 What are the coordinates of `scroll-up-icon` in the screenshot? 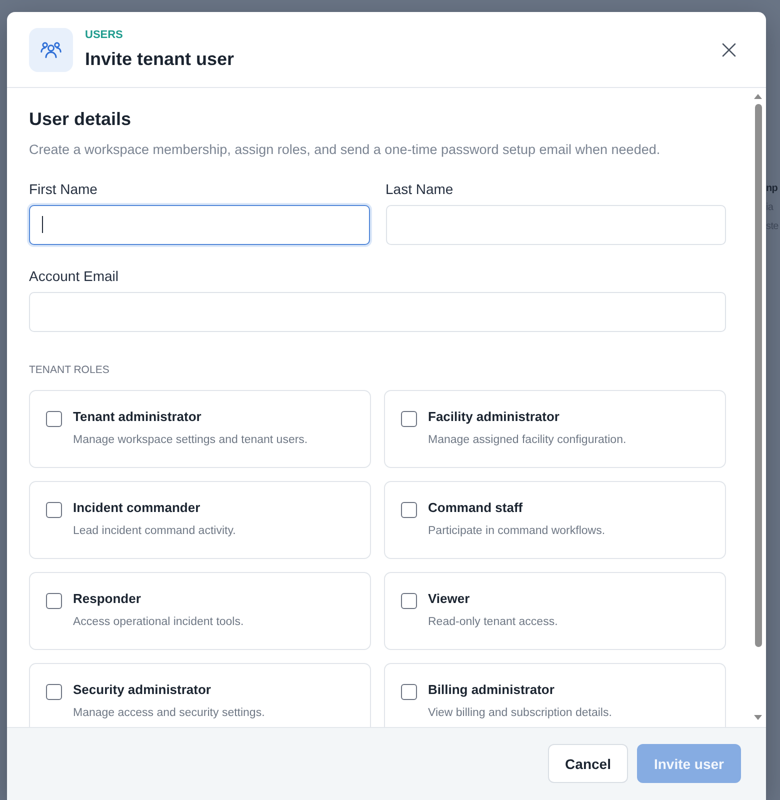 It's located at (758, 96).